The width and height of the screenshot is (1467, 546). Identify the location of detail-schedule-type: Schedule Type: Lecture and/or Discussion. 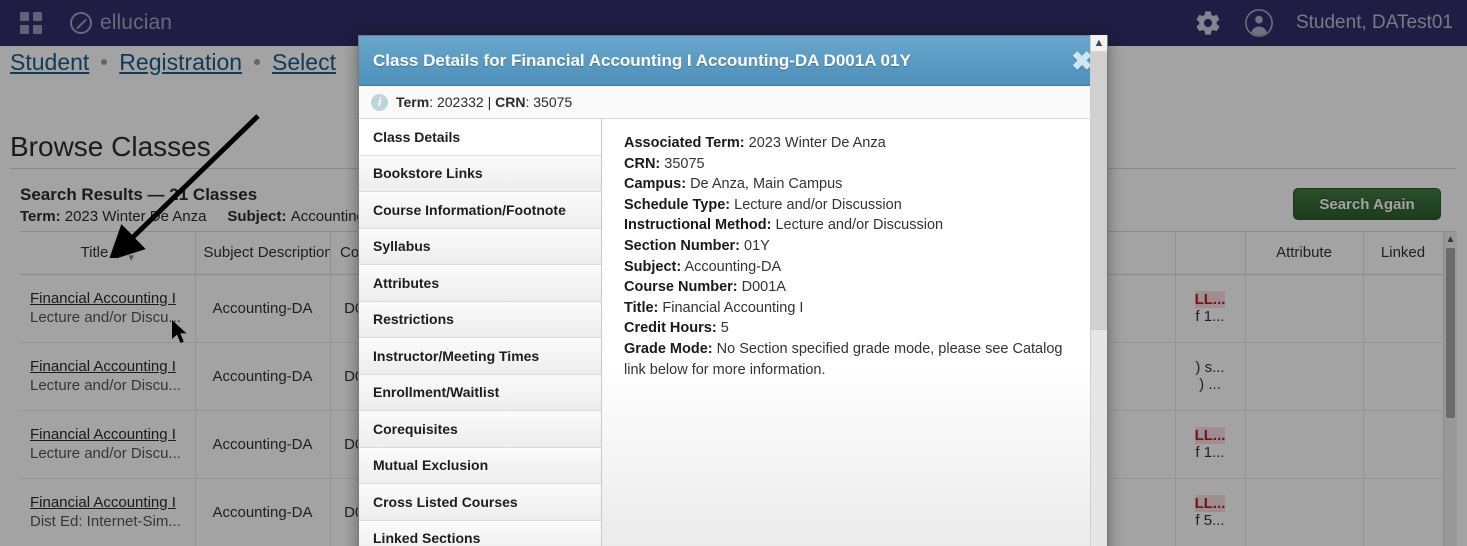
(855, 205).